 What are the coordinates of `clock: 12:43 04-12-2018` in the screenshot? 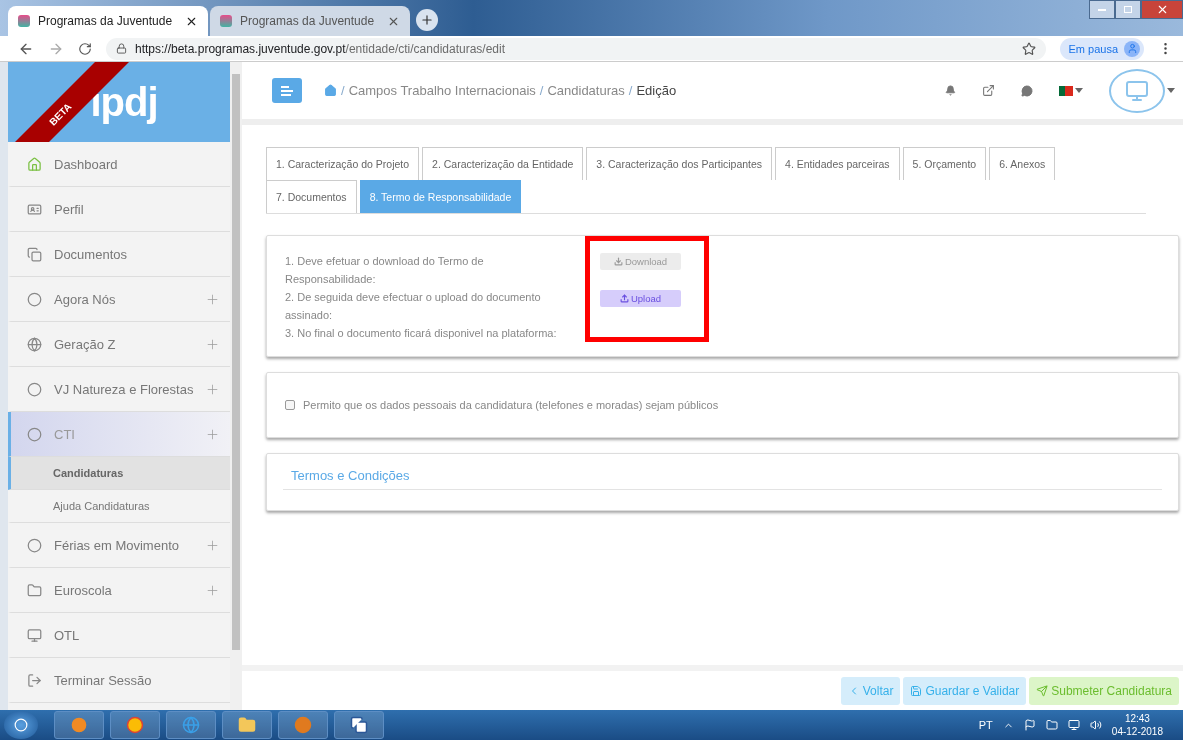 It's located at (1137, 725).